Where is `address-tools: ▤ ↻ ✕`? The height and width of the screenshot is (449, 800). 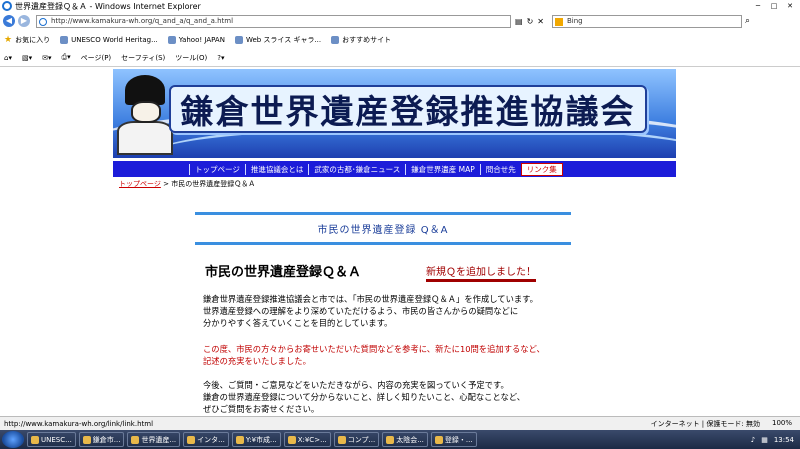 address-tools: ▤ ↻ ✕ is located at coordinates (529, 21).